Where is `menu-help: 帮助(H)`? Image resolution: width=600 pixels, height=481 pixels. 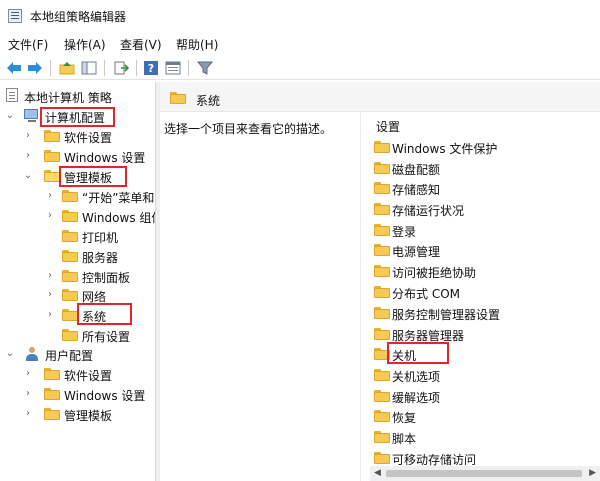
menu-help: 帮助(H) is located at coordinates (197, 44).